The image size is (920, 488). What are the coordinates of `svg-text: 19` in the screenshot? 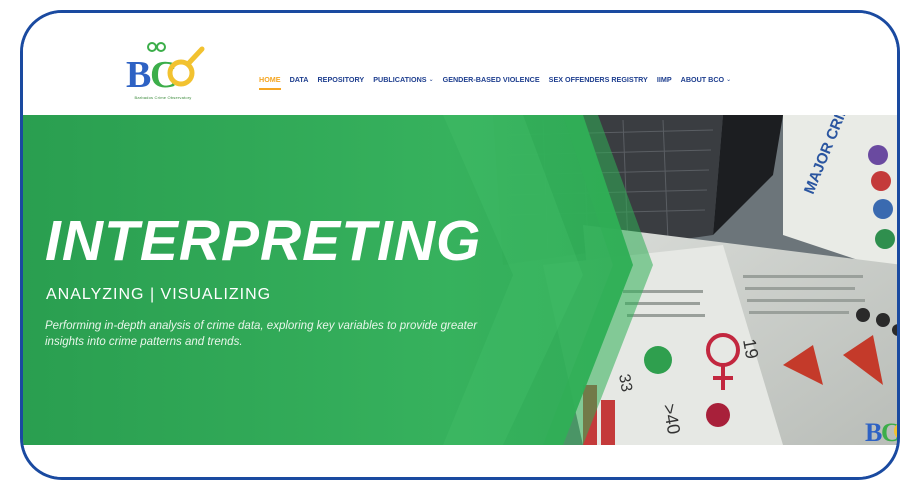 It's located at (750, 348).